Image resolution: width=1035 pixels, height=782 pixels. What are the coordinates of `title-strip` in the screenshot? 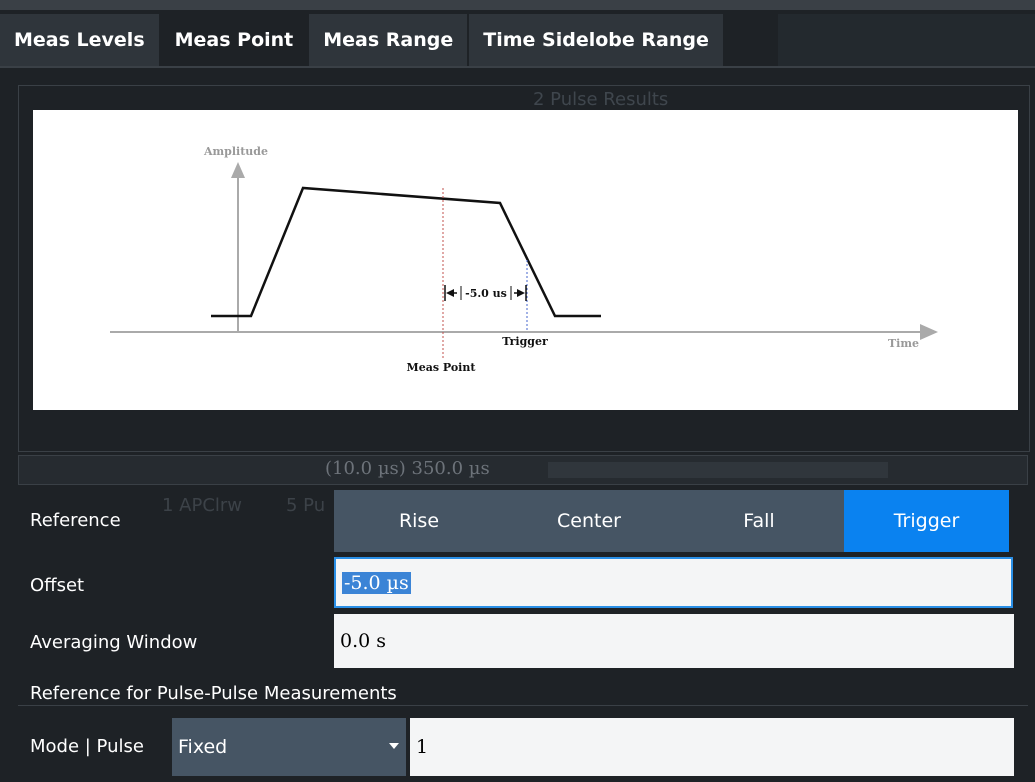 It's located at (517, 5).